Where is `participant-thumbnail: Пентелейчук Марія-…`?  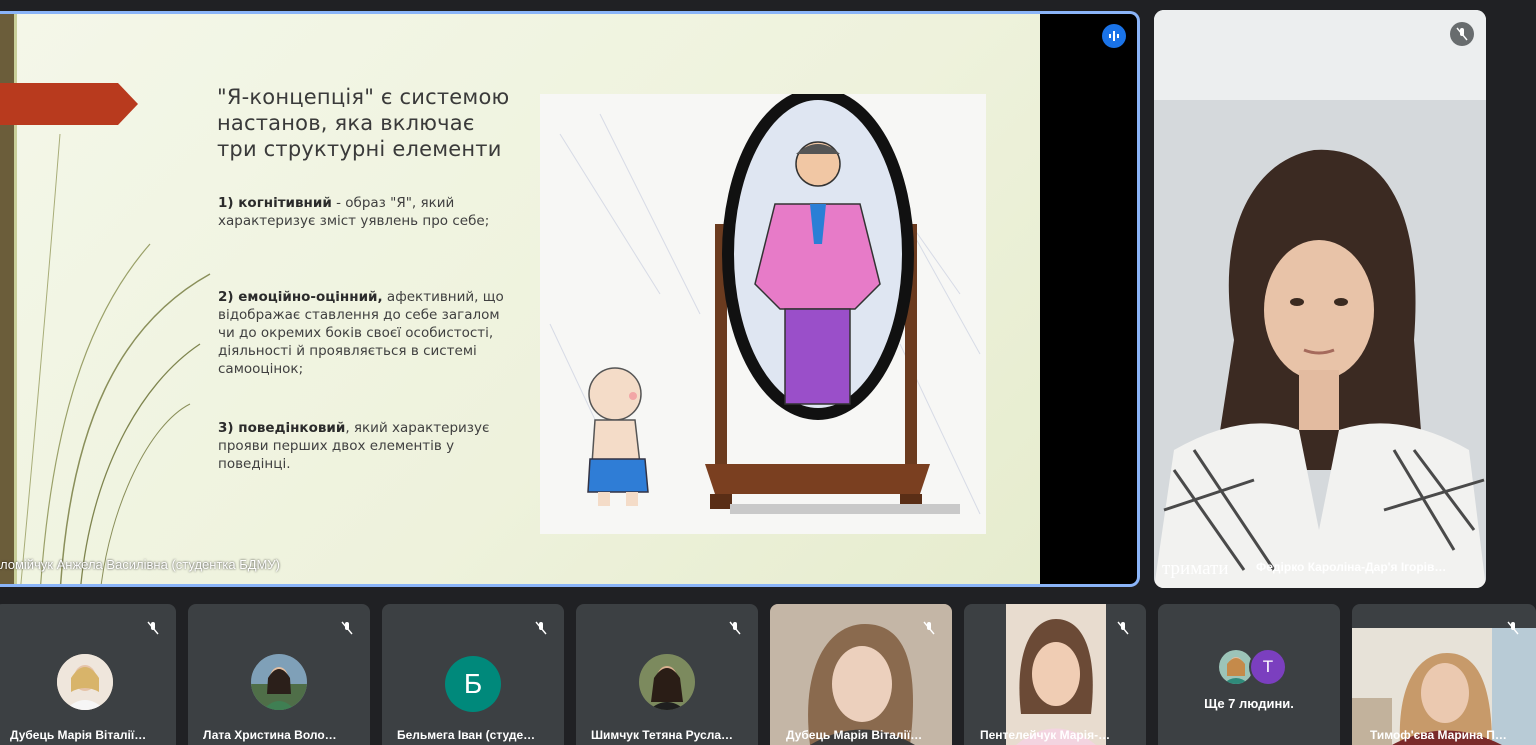
participant-thumbnail: Пентелейчук Марія-… is located at coordinates (1055, 674).